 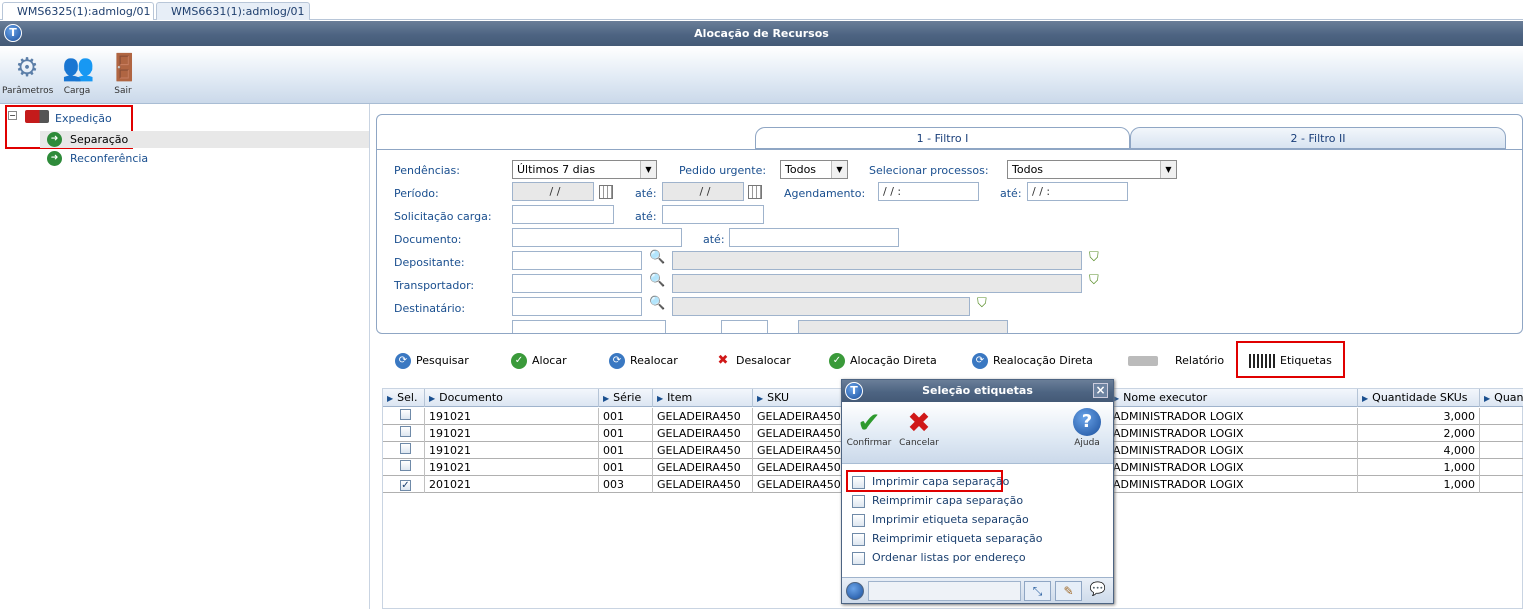 I want to click on destinatario-label: Destinatário:, so click(x=430, y=308).